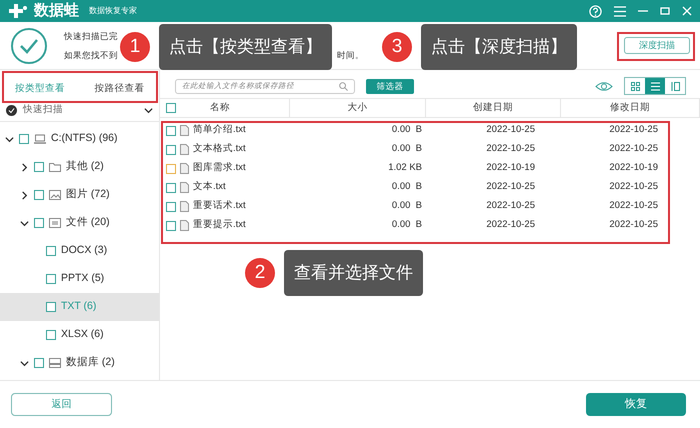  I want to click on search-icon, so click(343, 86).